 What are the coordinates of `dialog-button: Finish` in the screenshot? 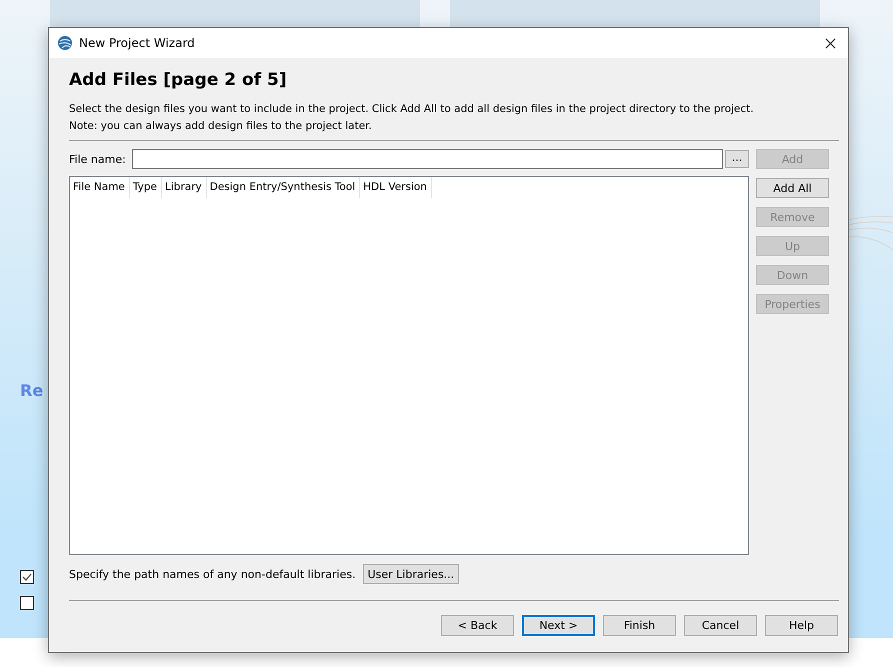 It's located at (639, 625).